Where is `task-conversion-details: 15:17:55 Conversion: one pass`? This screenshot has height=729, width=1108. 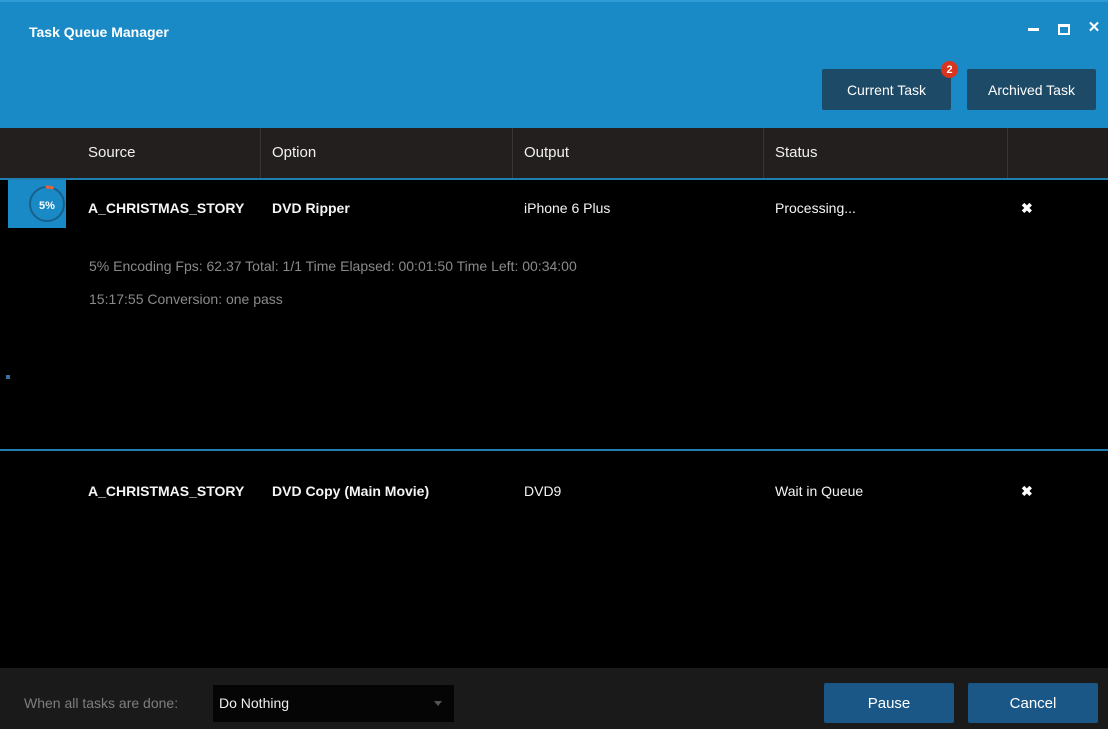
task-conversion-details: 15:17:55 Conversion: one pass is located at coordinates (186, 299).